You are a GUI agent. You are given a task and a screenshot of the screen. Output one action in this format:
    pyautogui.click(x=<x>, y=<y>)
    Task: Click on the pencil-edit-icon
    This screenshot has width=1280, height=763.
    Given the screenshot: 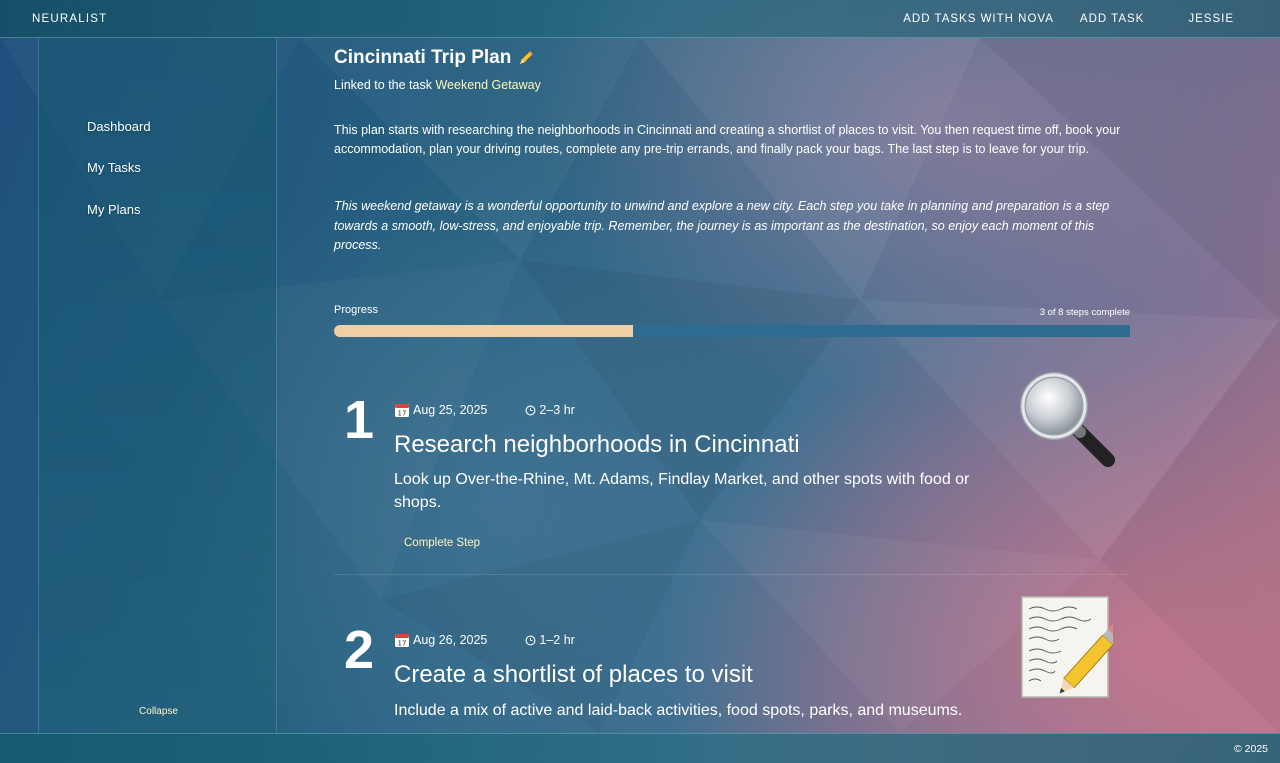 What is the action you would take?
    pyautogui.click(x=526, y=58)
    